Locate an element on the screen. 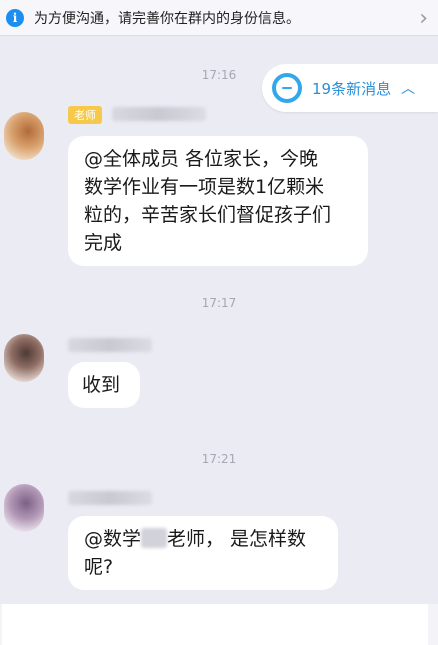 The height and width of the screenshot is (645, 438). chevron-up-icon: ︿ is located at coordinates (408, 89).